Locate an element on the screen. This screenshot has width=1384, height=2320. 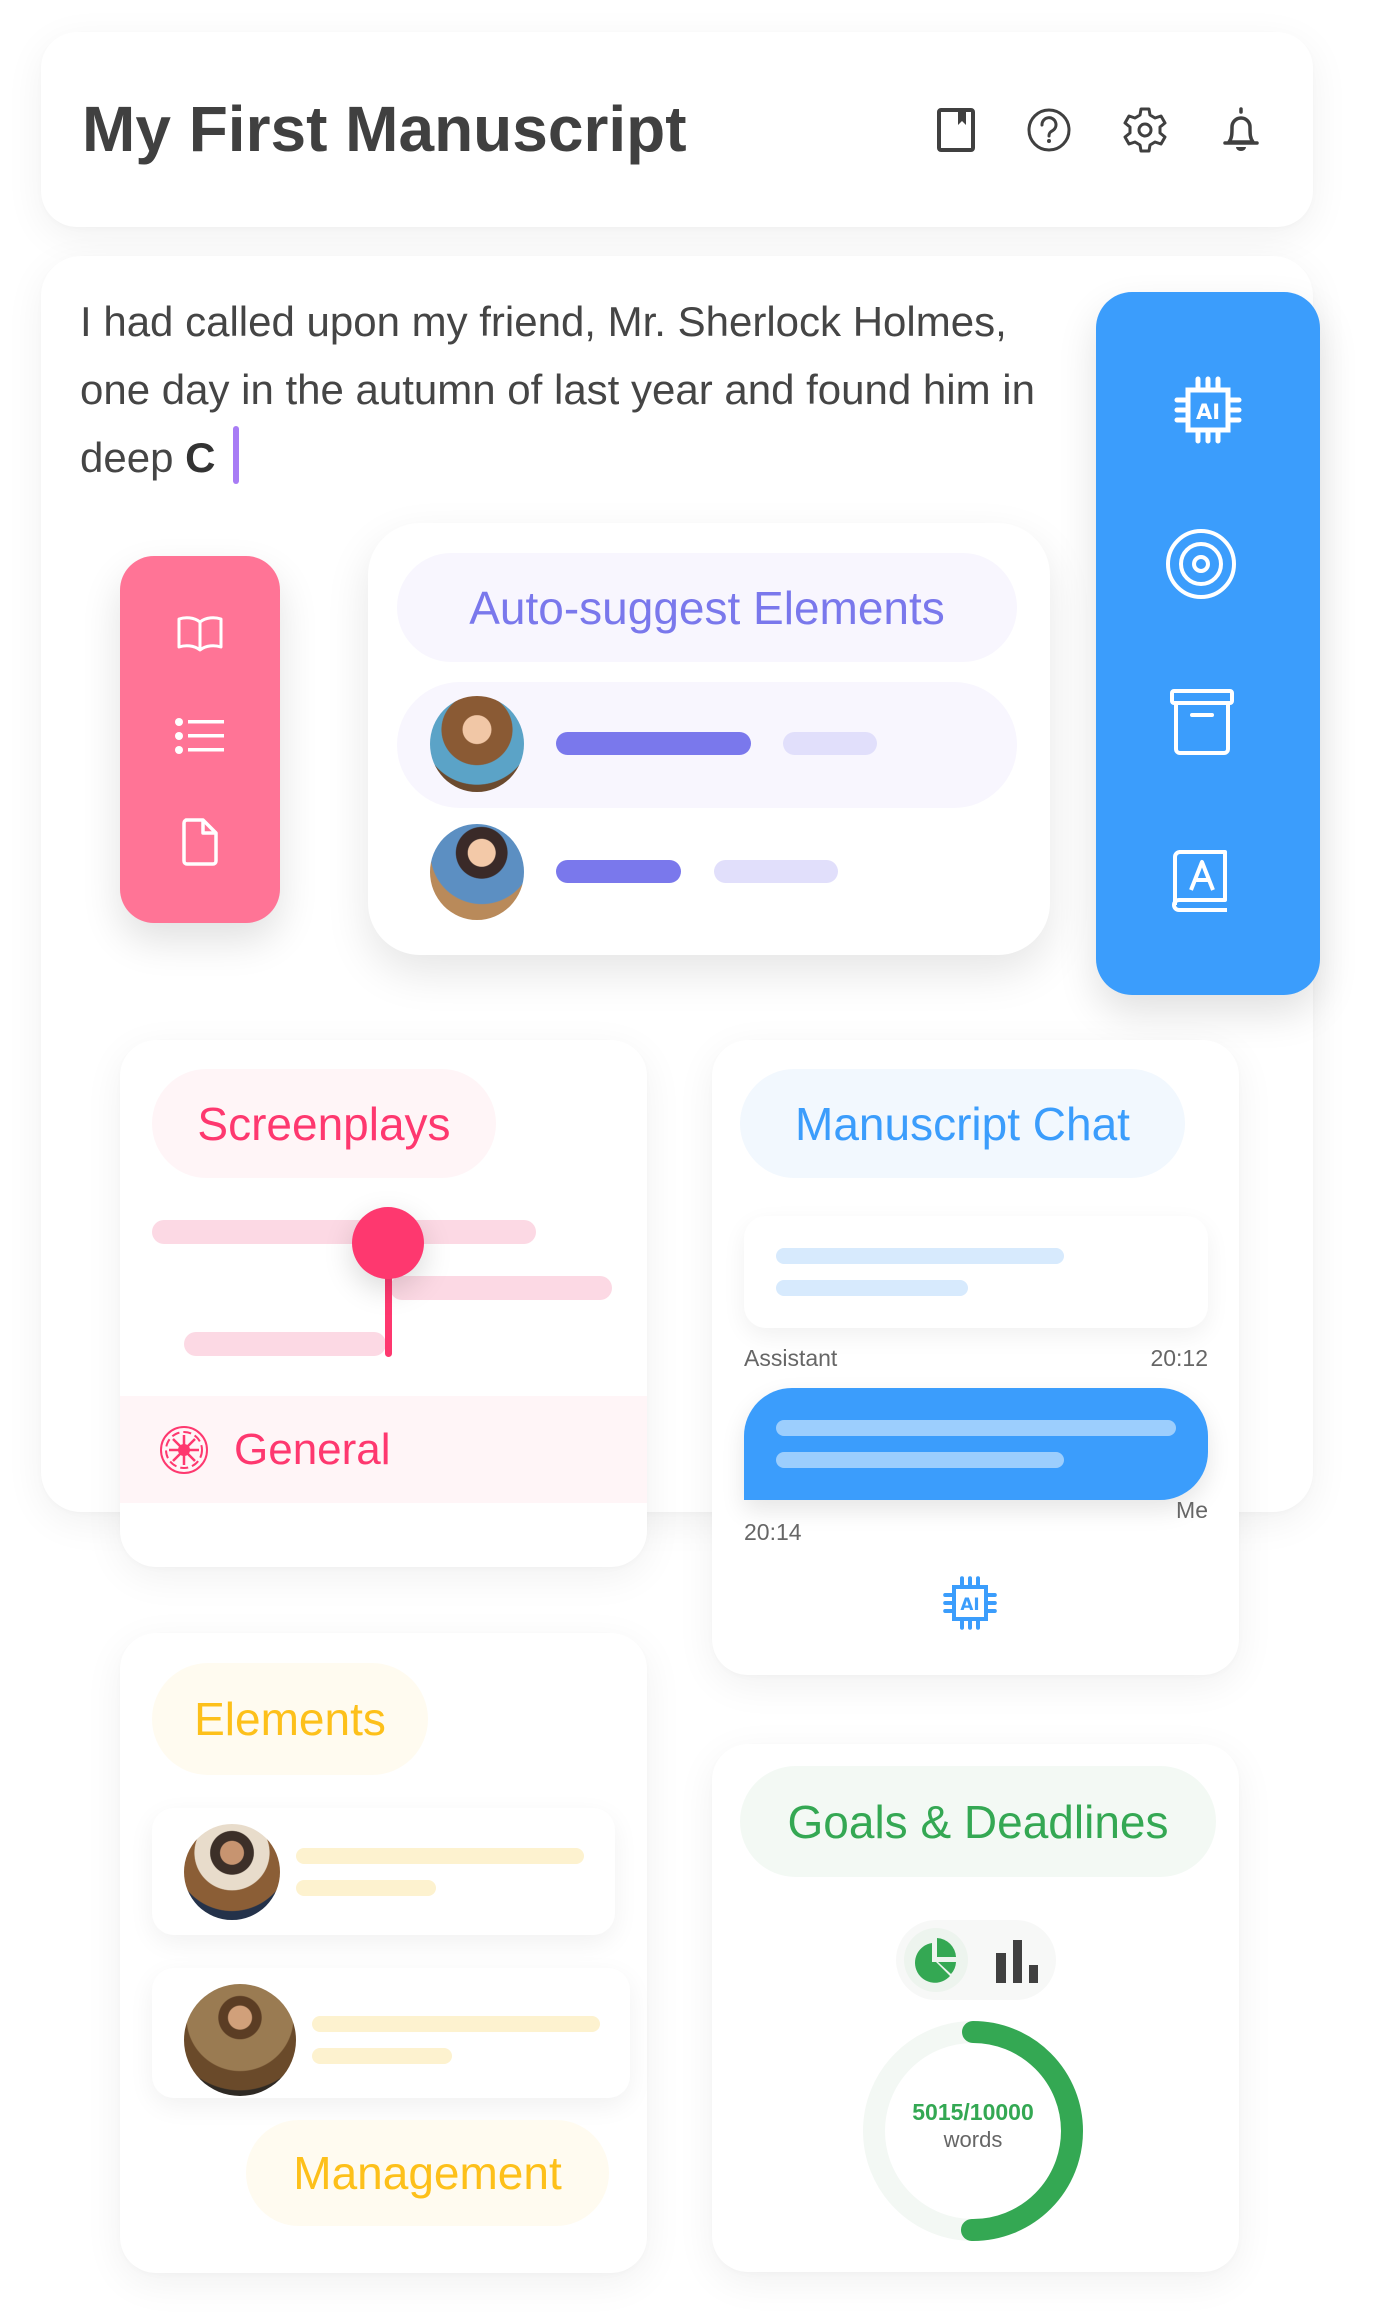
assistant-sender-label: Assistant is located at coordinates (791, 1358).